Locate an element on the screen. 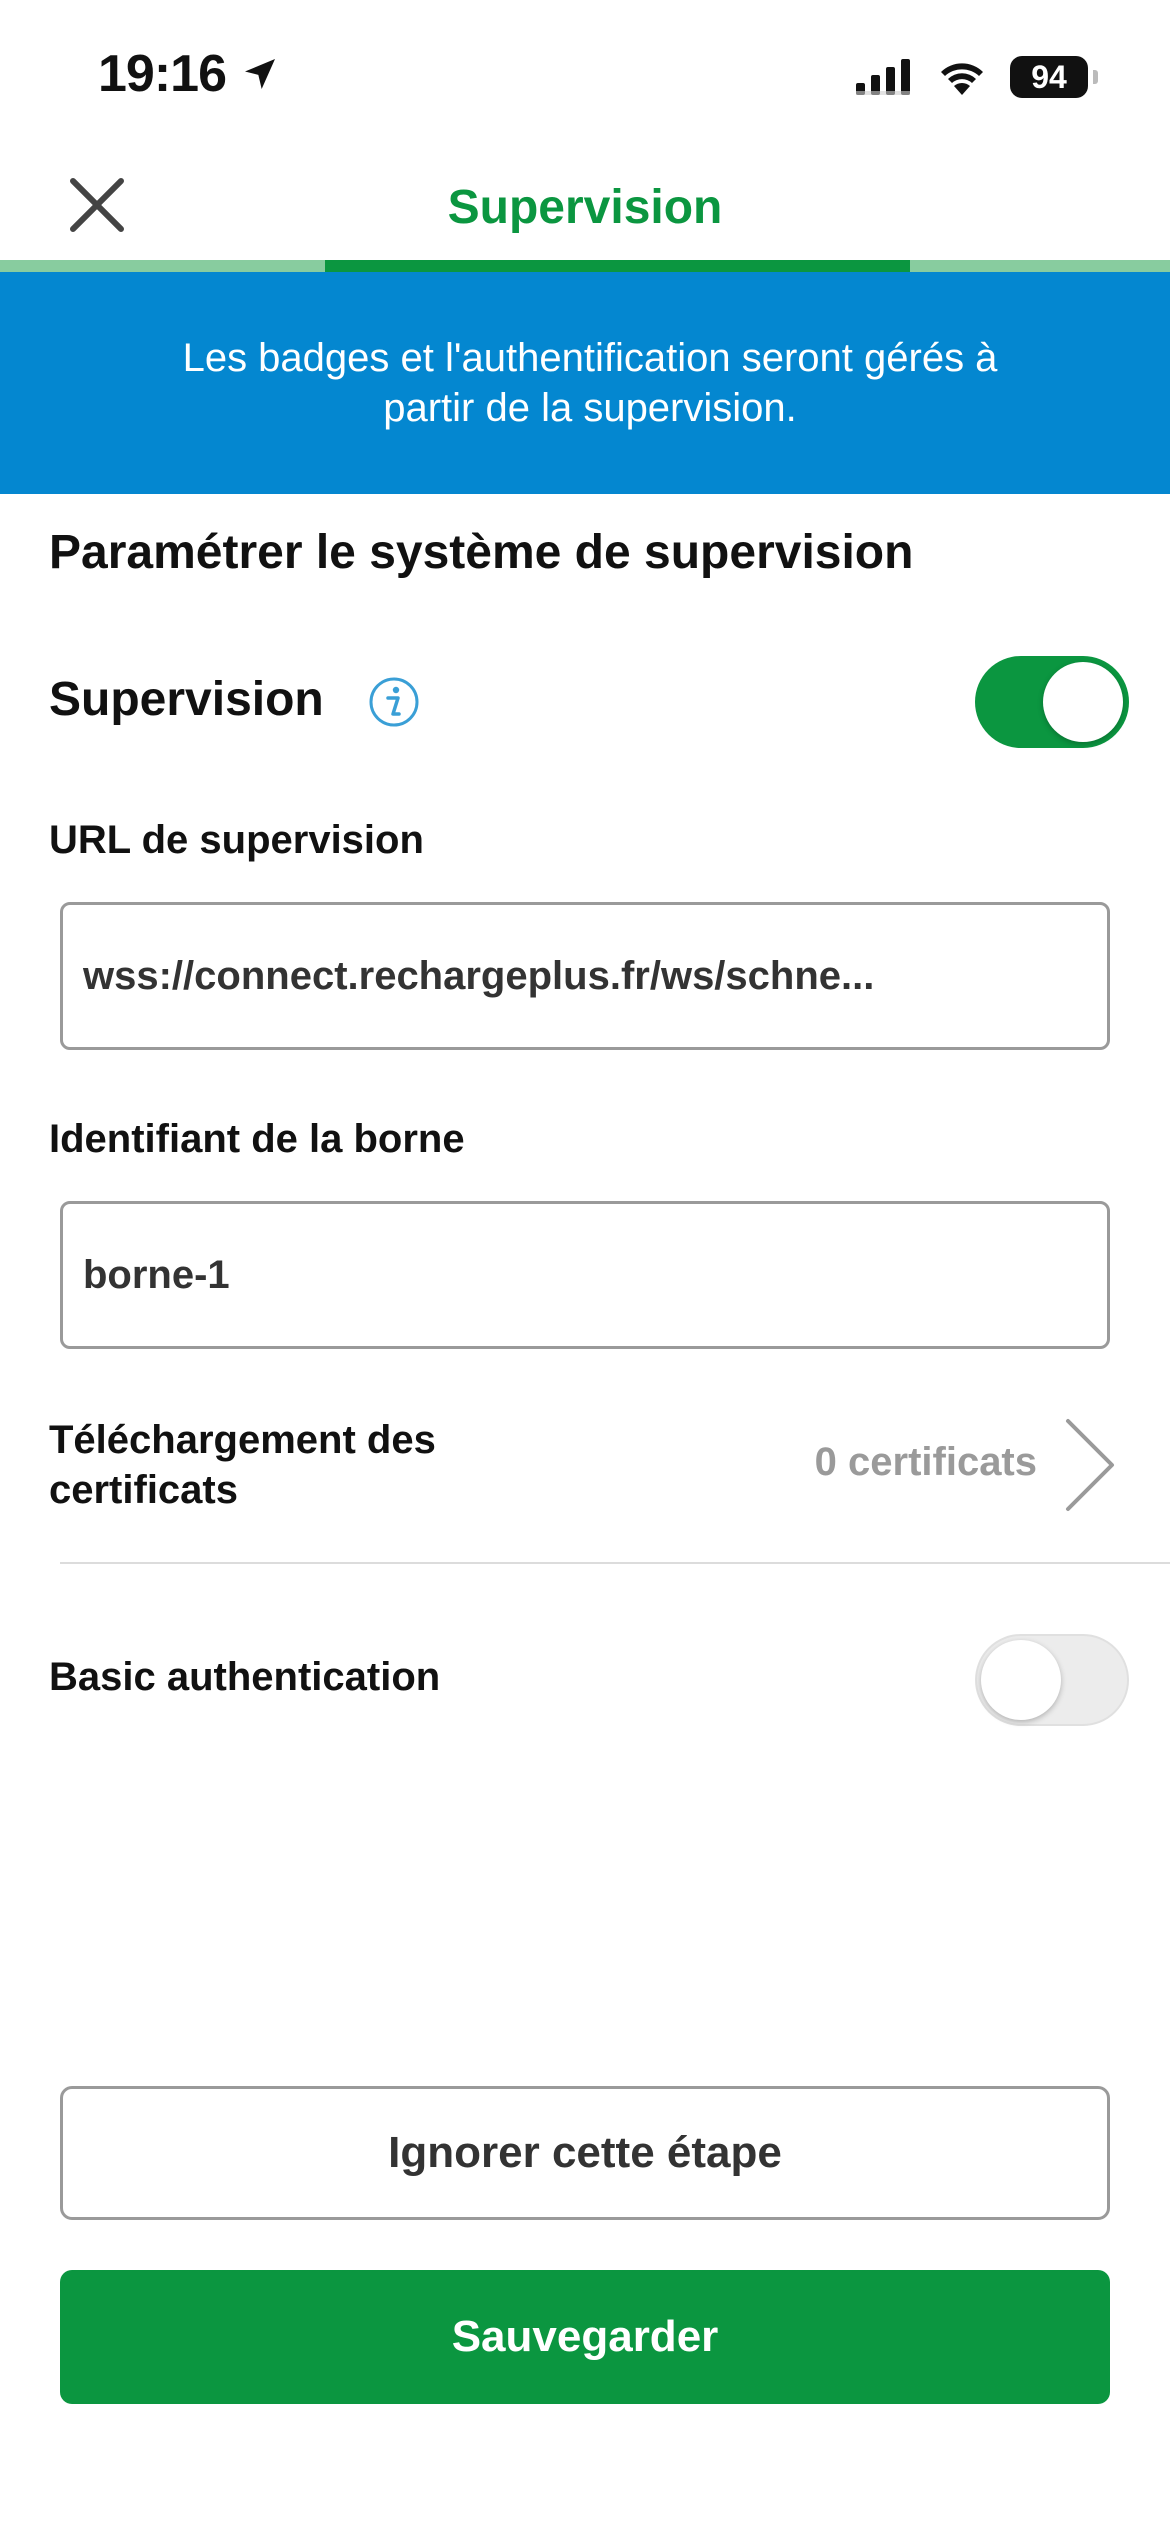 This screenshot has width=1170, height=2532. time-label: 19:16 is located at coordinates (162, 74).